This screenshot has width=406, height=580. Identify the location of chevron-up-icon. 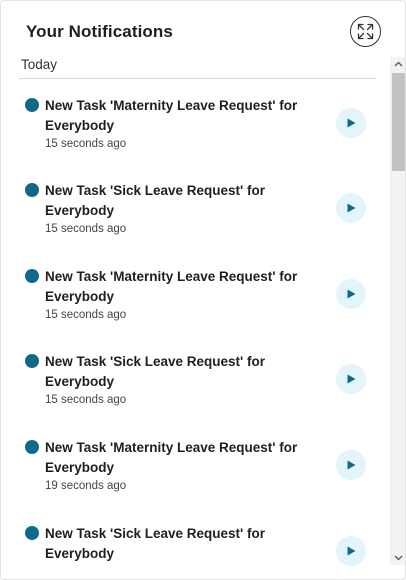
(398, 64).